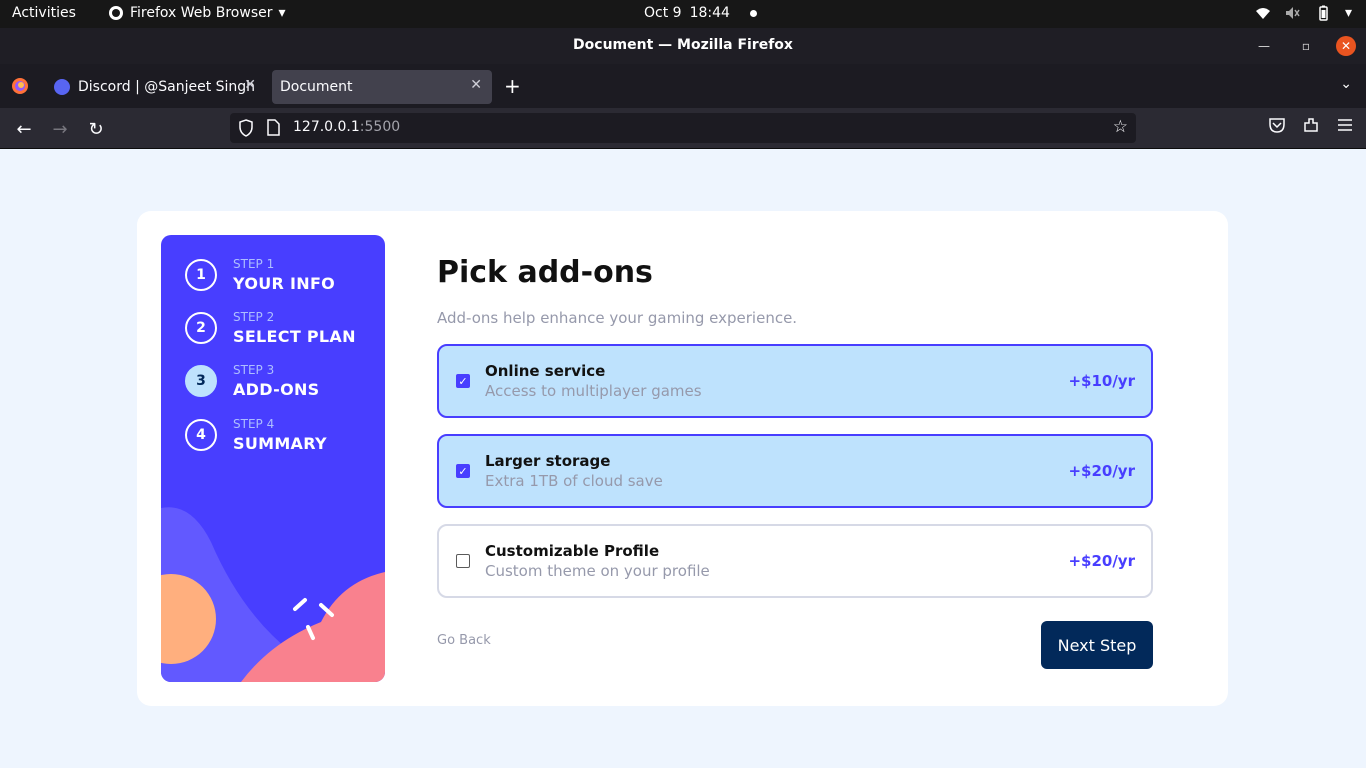 This screenshot has width=1366, height=768. Describe the element at coordinates (280, 443) in the screenshot. I see `step-name: SUMMARY` at that location.